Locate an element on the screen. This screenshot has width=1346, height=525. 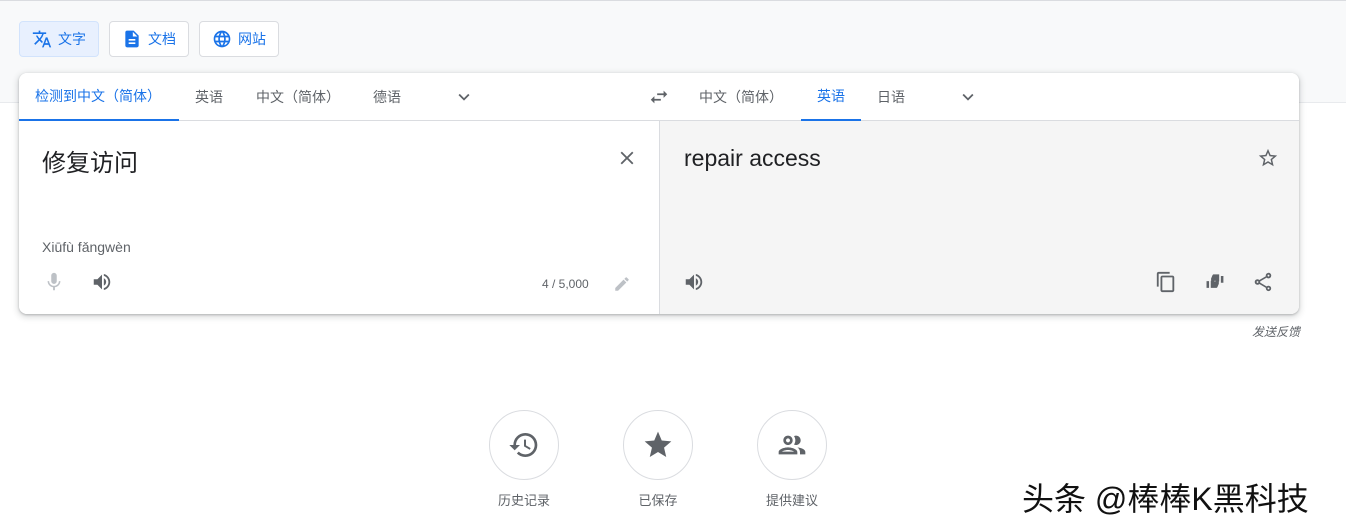
translate-icon is located at coordinates (42, 39).